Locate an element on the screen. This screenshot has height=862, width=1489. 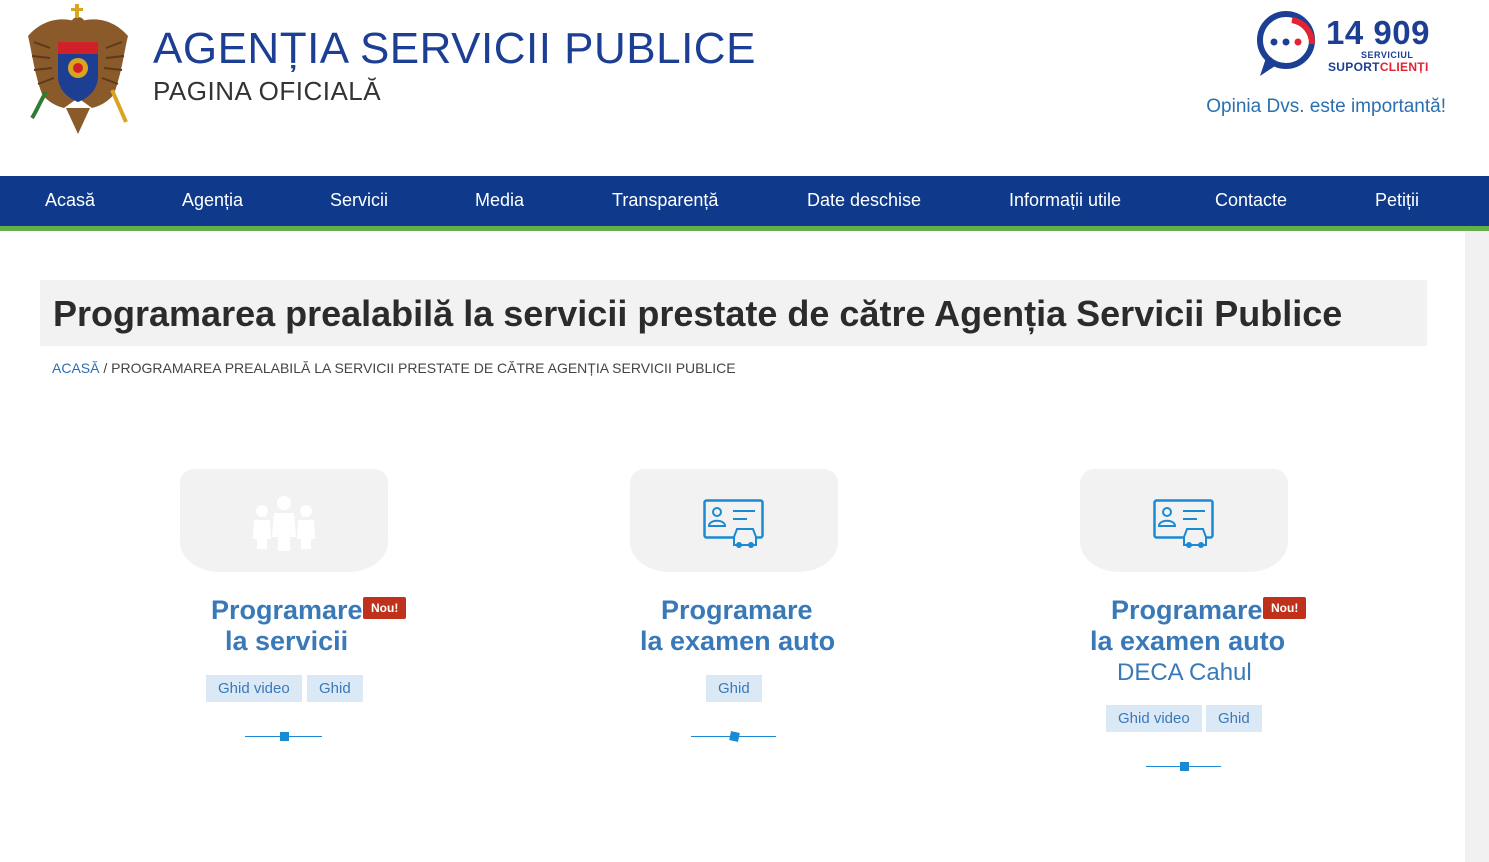
nav-item-date-deschise: Date deschise is located at coordinates (864, 200).